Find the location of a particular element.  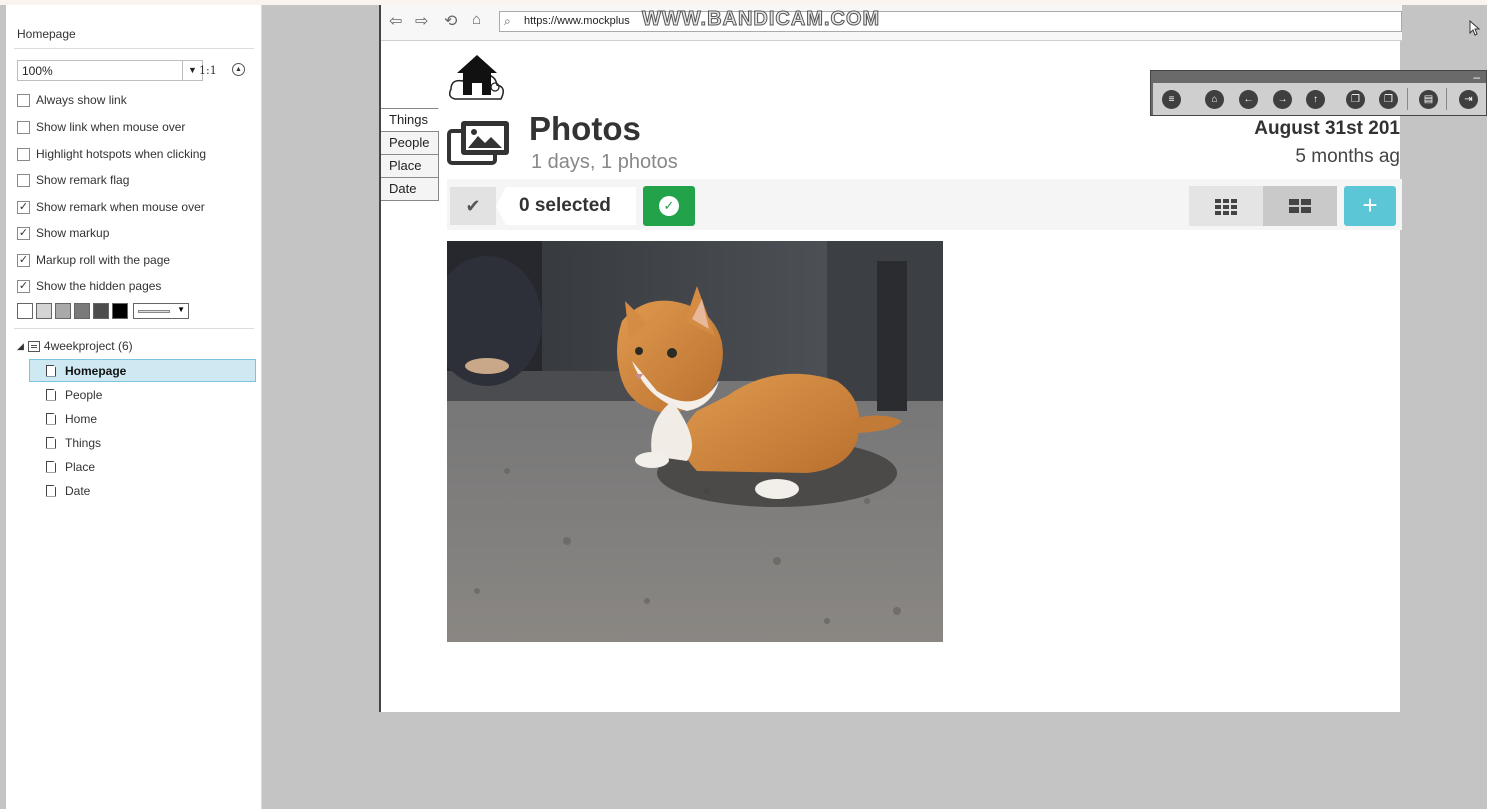

previous-icon: ← is located at coordinates (1248, 99).